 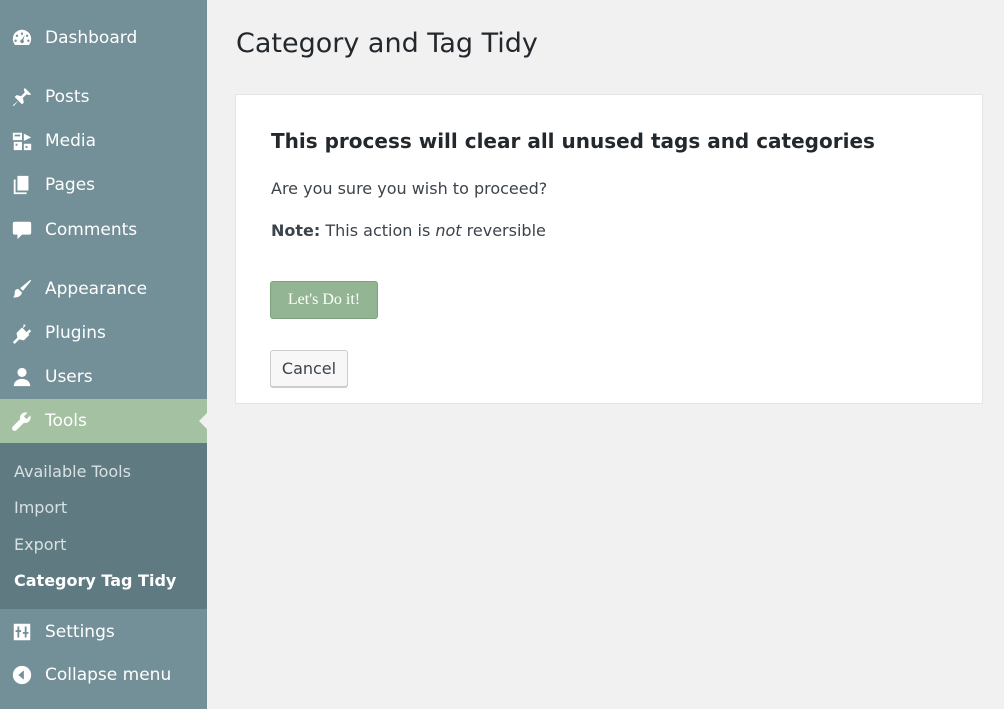 What do you see at coordinates (22, 675) in the screenshot?
I see `collapse-arrow-icon` at bounding box center [22, 675].